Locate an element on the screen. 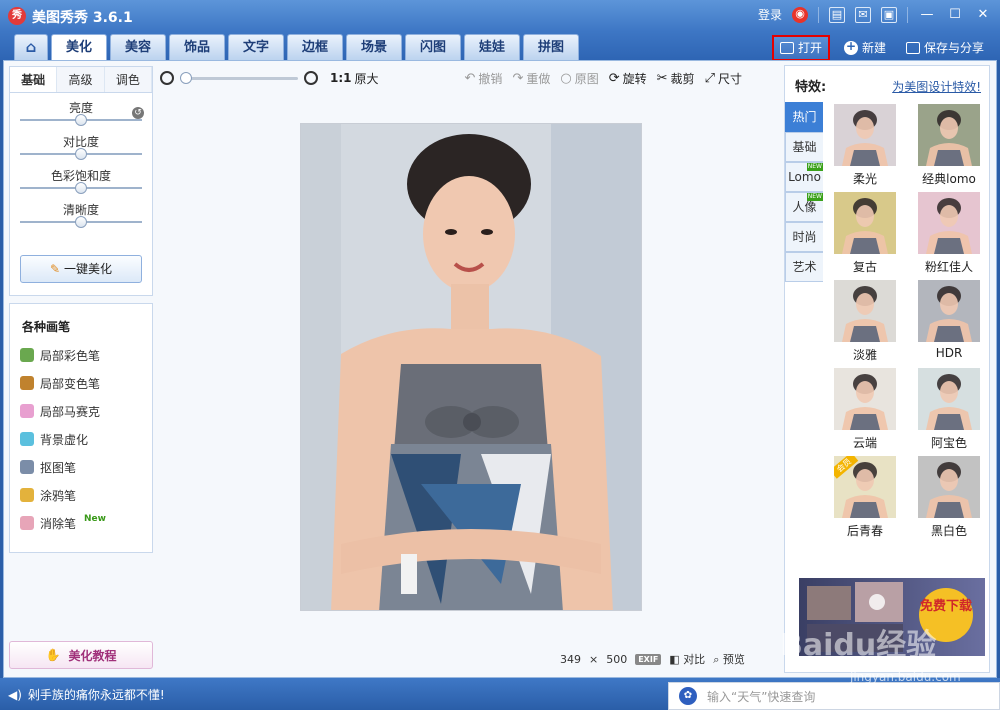 This screenshot has width=1000, height=710. maximize-button: ☐ is located at coordinates (955, 15).